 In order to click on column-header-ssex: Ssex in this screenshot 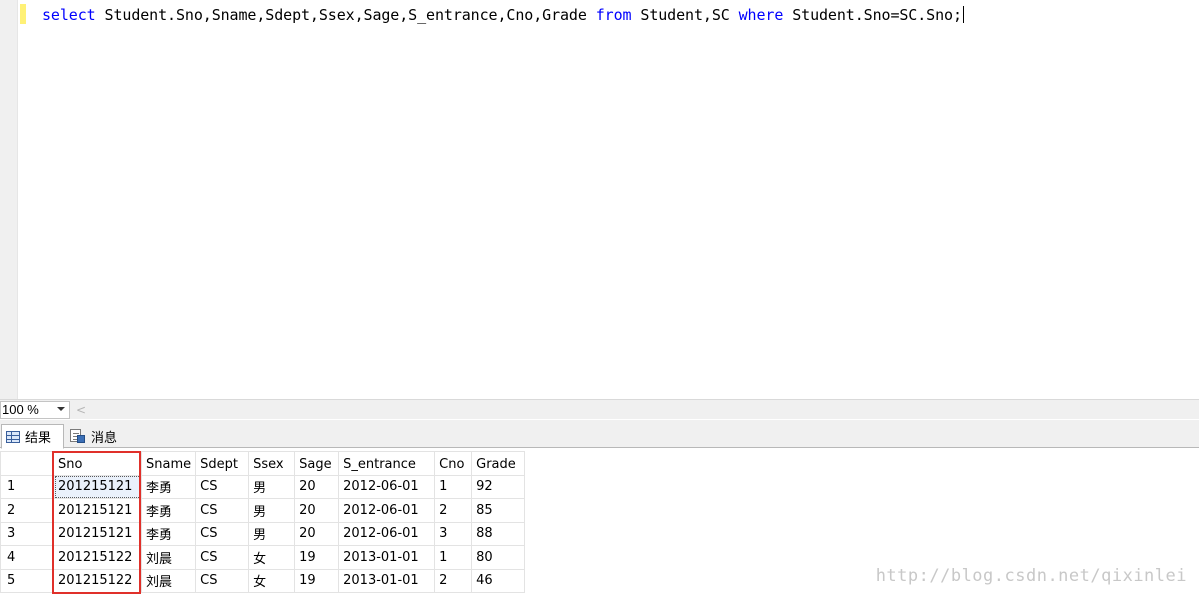, I will do `click(272, 463)`.